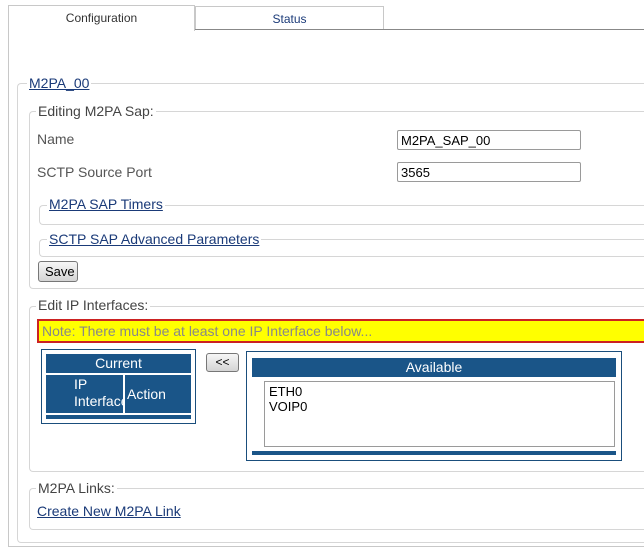 This screenshot has height=551, width=644. Describe the element at coordinates (434, 367) in the screenshot. I see `available-title: Available` at that location.